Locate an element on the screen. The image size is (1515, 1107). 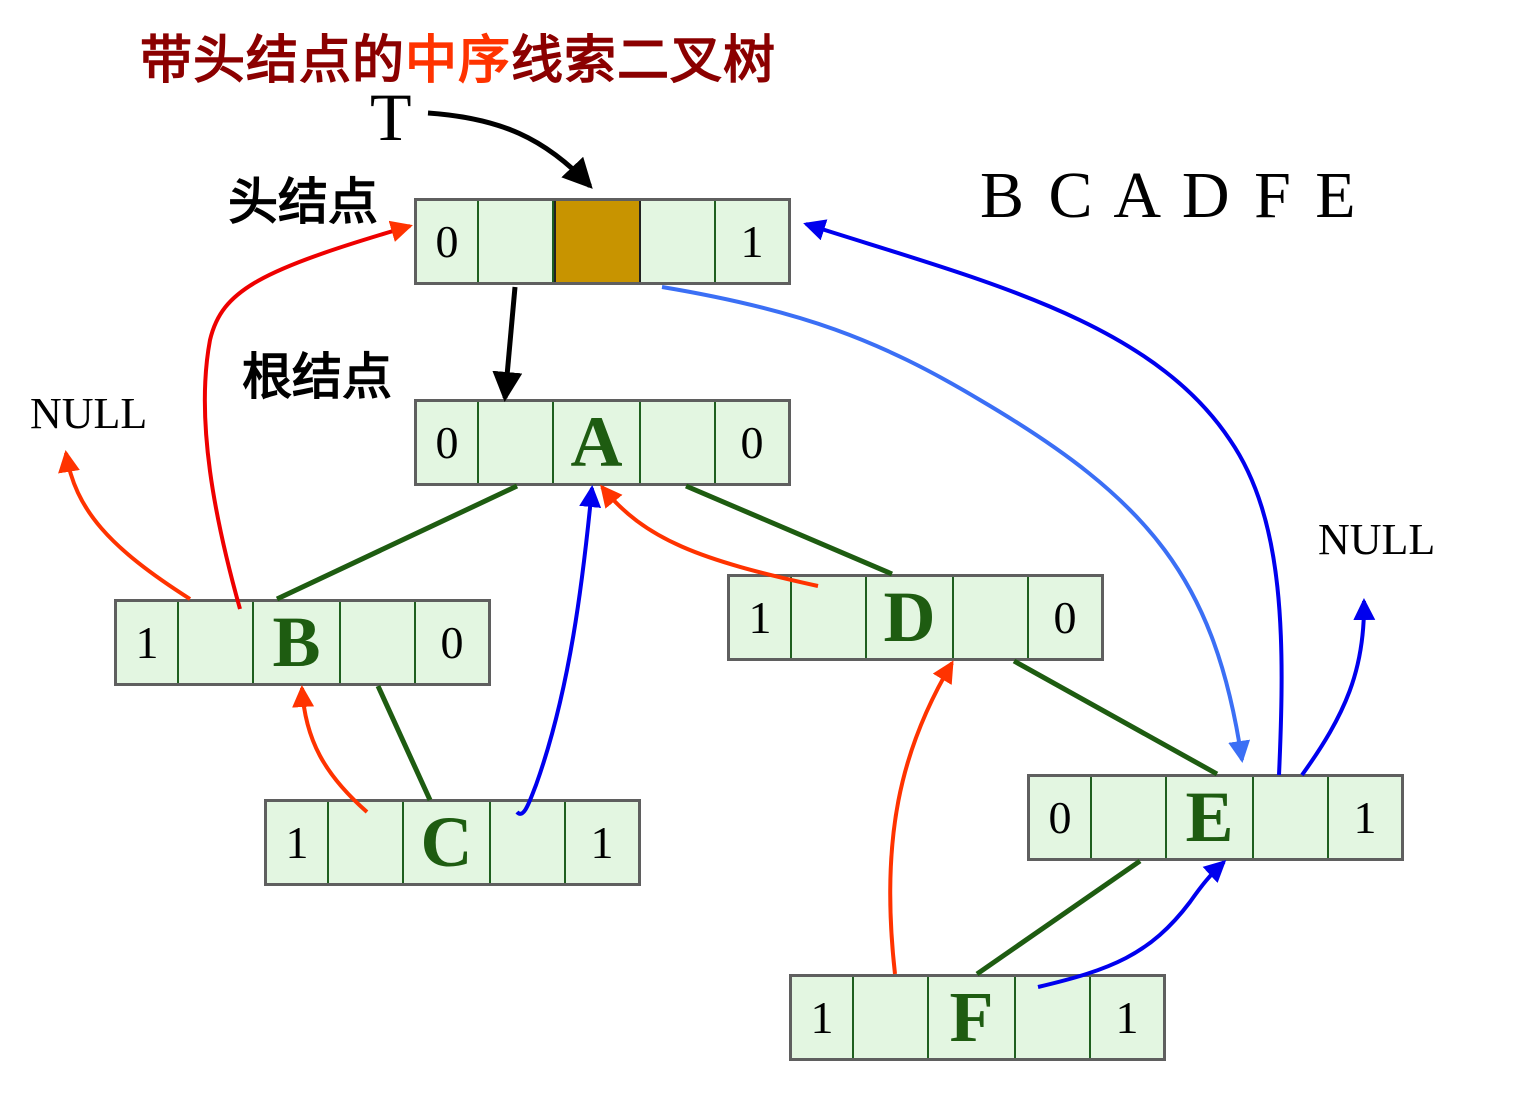
head-to-root-arrow is located at coordinates (507, 344).